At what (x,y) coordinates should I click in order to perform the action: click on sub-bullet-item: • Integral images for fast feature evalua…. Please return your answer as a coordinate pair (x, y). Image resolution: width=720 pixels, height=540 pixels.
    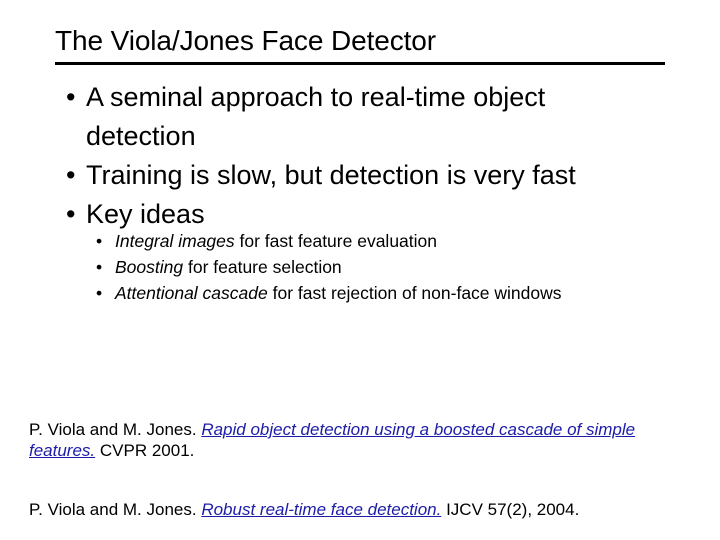
    Looking at the image, I should click on (372, 241).